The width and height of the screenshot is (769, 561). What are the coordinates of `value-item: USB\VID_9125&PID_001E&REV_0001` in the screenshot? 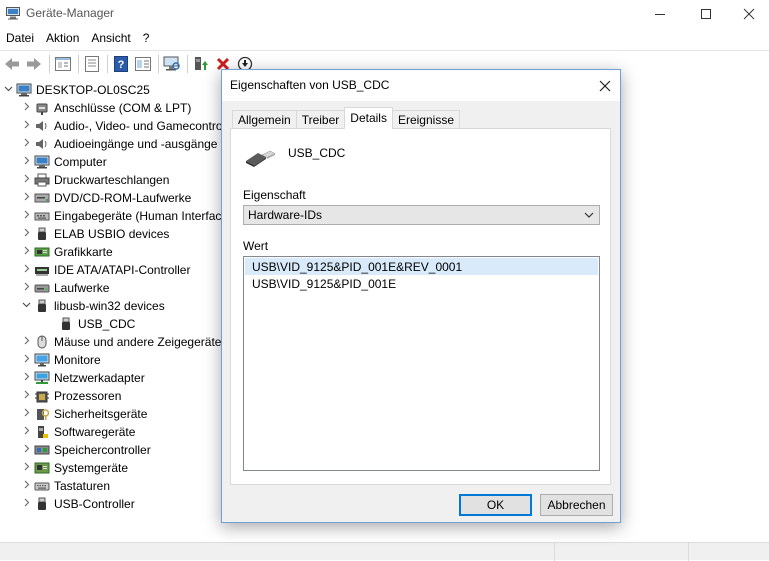 It's located at (421, 266).